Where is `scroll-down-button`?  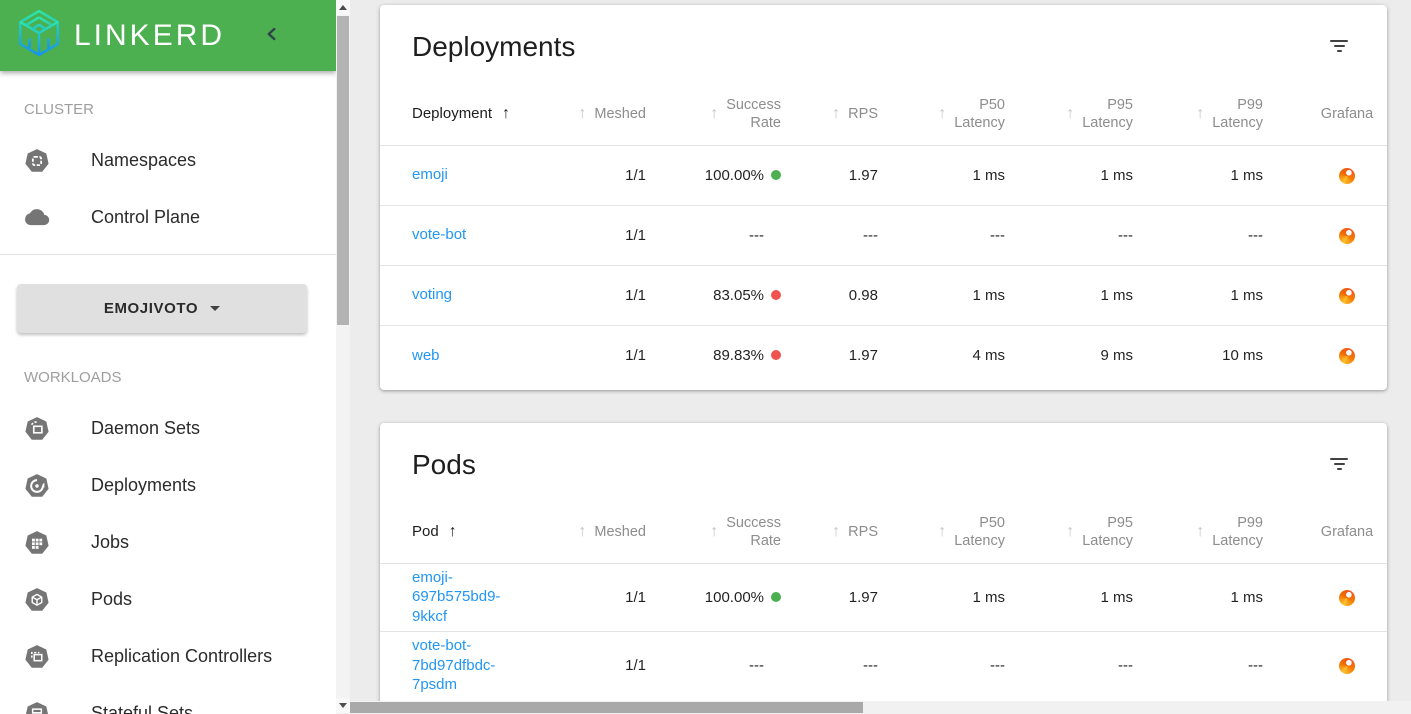 scroll-down-button is located at coordinates (343, 705).